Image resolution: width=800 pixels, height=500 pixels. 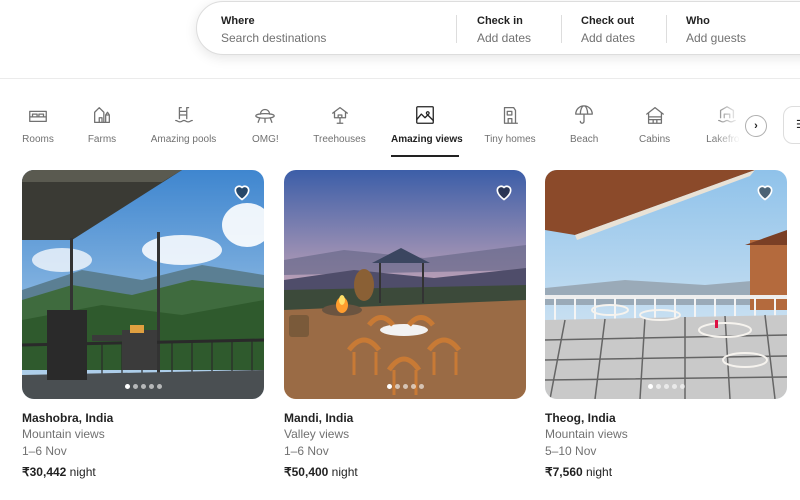 I want to click on check-in-value: Add dates, so click(x=504, y=38).